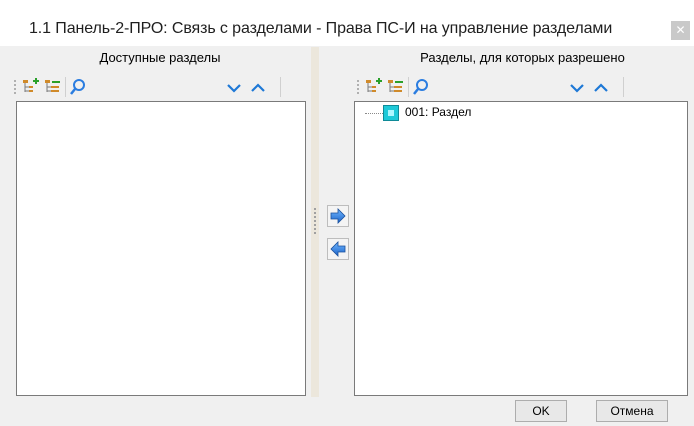 This screenshot has height=426, width=694. I want to click on left-move-up-button, so click(258, 87).